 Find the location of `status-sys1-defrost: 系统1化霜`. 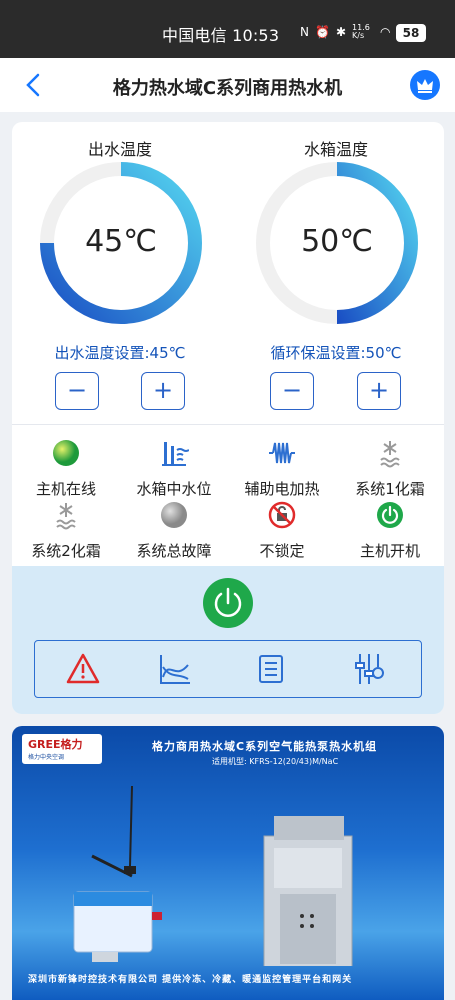

status-sys1-defrost: 系统1化霜 is located at coordinates (390, 468).